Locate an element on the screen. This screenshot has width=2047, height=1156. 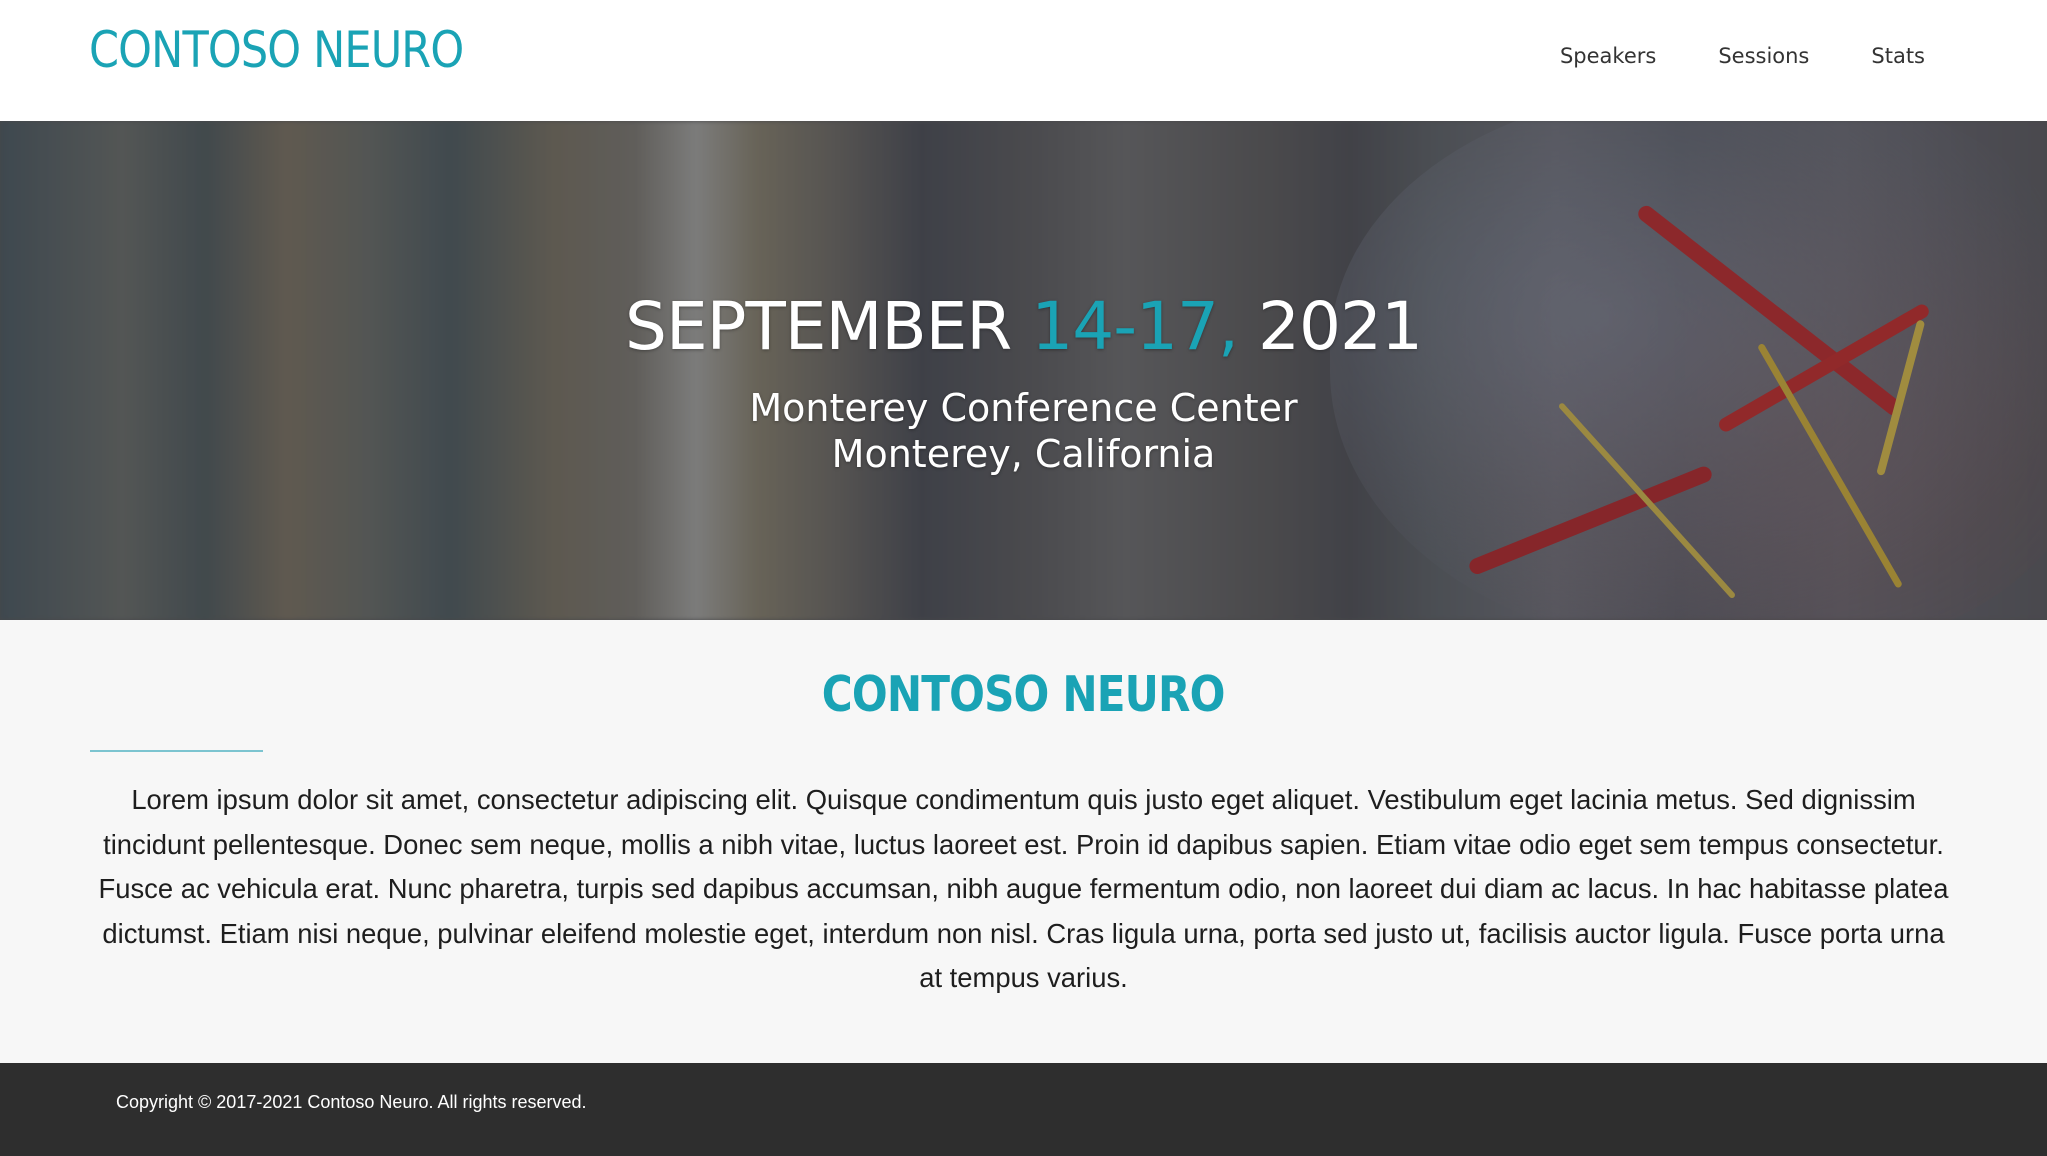
venue-name: Monterey Conference Center is located at coordinates (1023, 408).